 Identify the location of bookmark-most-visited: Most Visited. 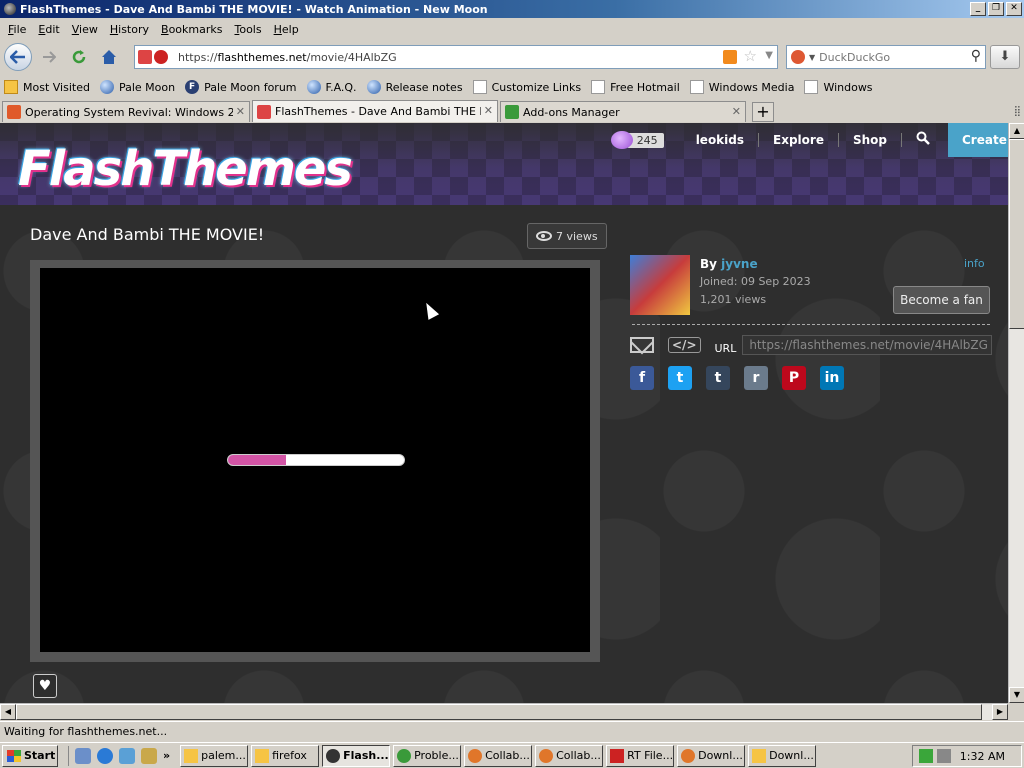
(47, 87).